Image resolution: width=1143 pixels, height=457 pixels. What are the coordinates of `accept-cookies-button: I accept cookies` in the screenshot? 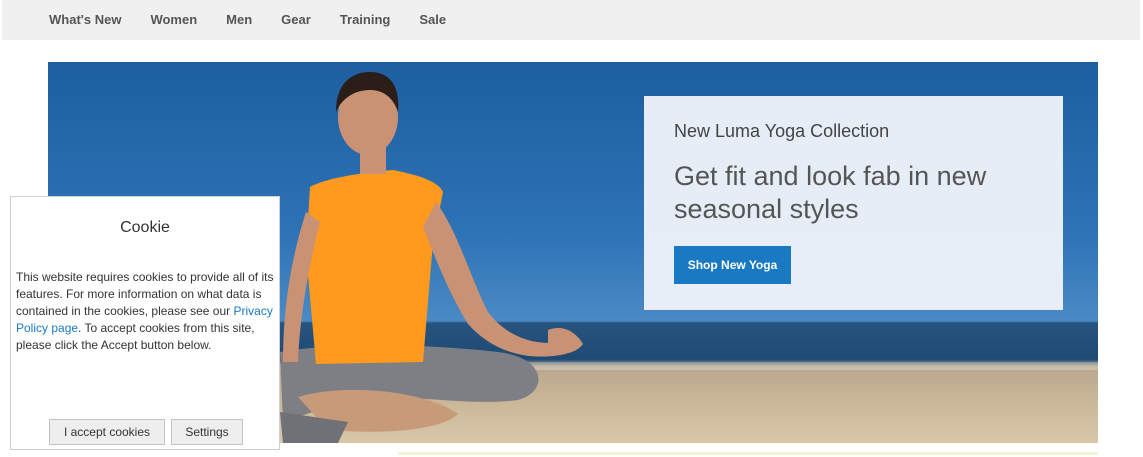 It's located at (107, 432).